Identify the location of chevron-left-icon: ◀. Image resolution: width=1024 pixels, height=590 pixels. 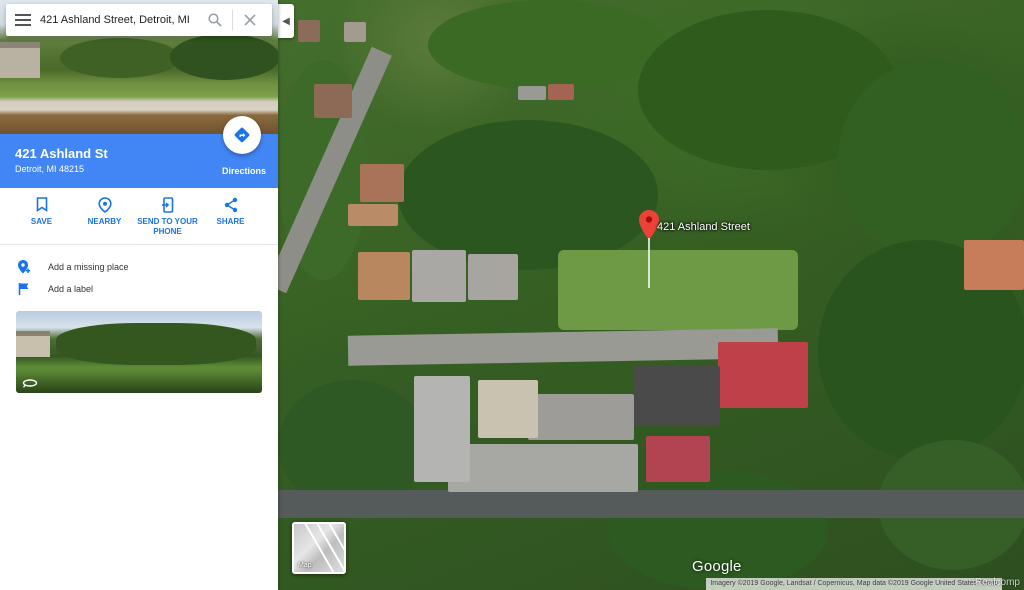
(286, 21).